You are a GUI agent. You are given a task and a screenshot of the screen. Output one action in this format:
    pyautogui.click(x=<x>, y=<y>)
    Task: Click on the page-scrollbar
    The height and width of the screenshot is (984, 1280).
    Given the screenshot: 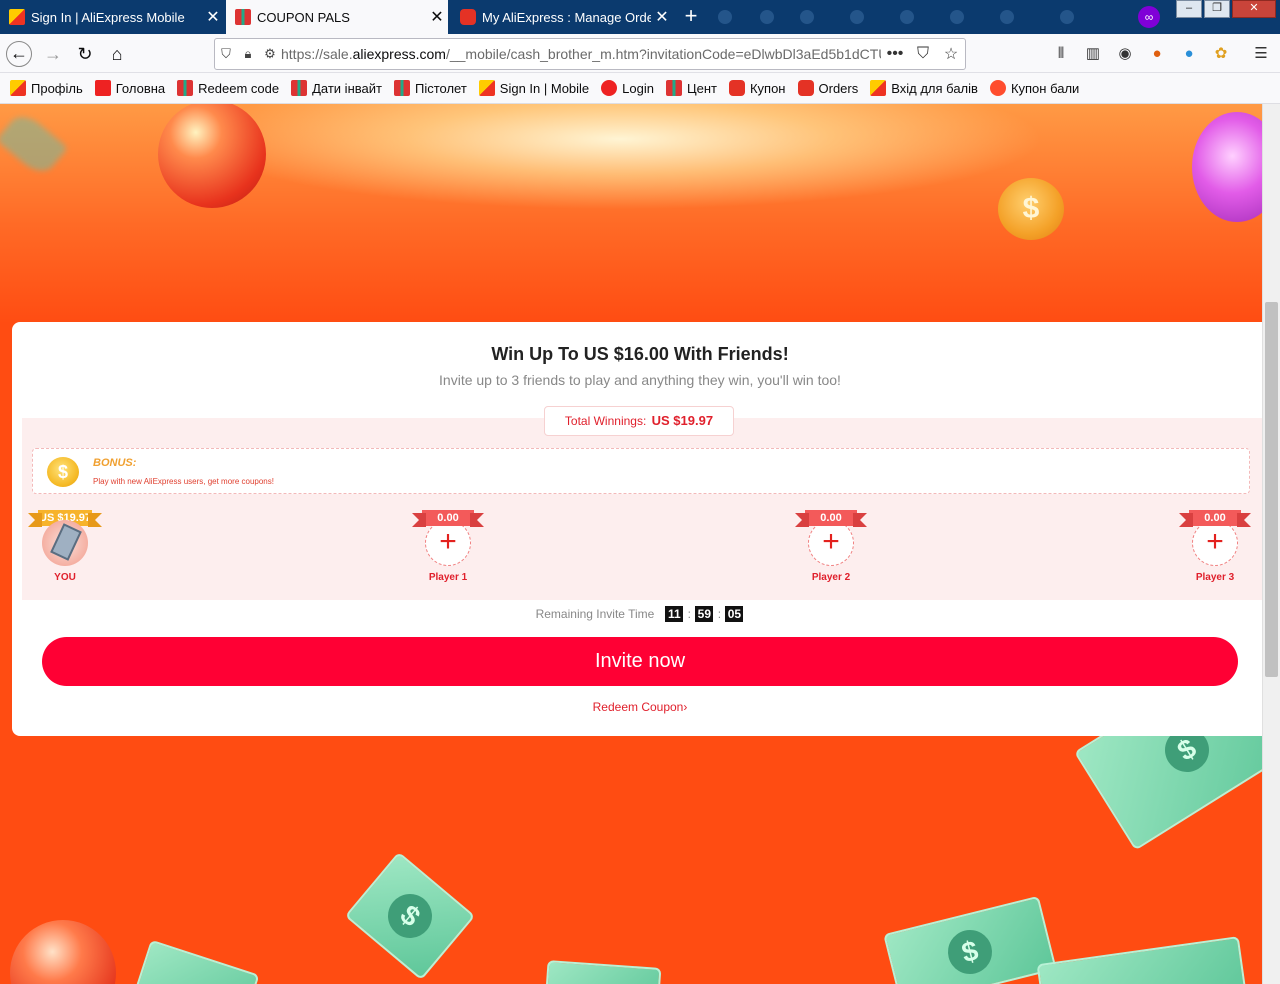 What is the action you would take?
    pyautogui.click(x=1271, y=544)
    